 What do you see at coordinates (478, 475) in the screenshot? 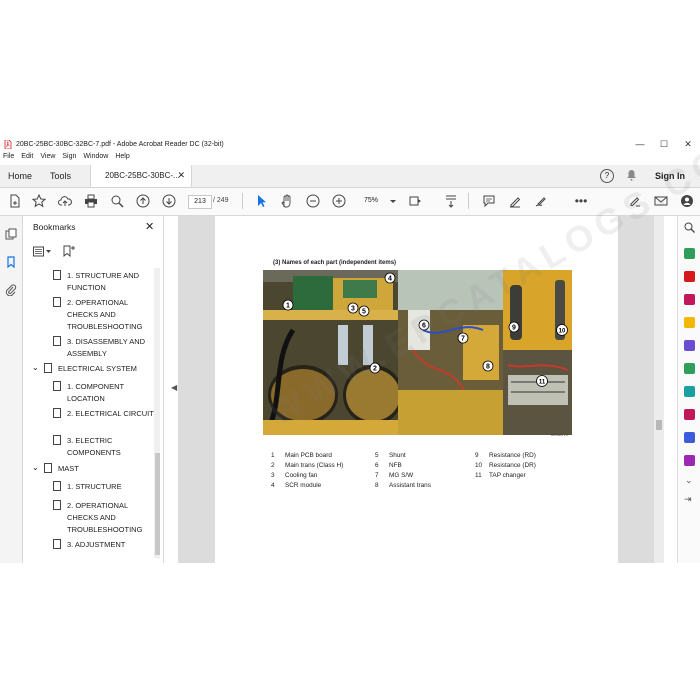
I see `part-number: 11` at bounding box center [478, 475].